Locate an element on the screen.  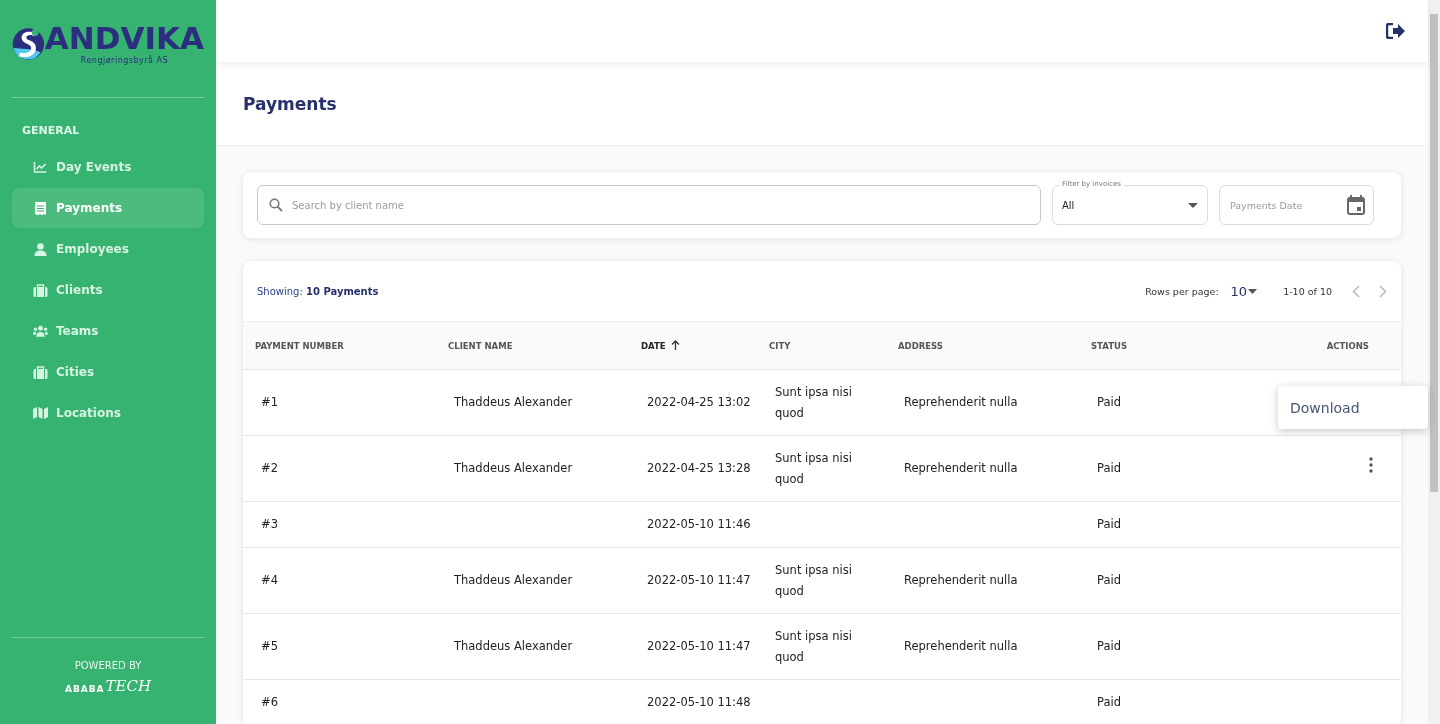
table-cell: 2022-05-10 11:48 is located at coordinates (699, 702).